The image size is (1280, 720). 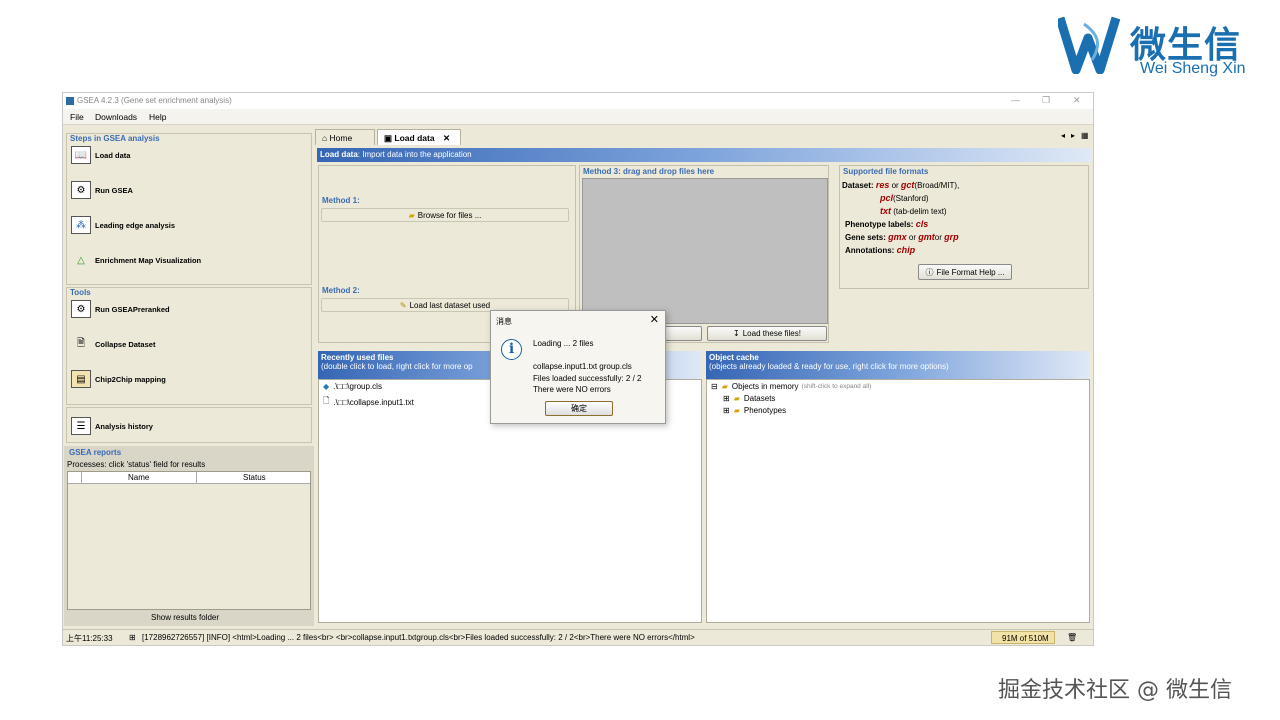 I want to click on nav-run-gsea: ⚙ Run GSEA, so click(x=102, y=190).